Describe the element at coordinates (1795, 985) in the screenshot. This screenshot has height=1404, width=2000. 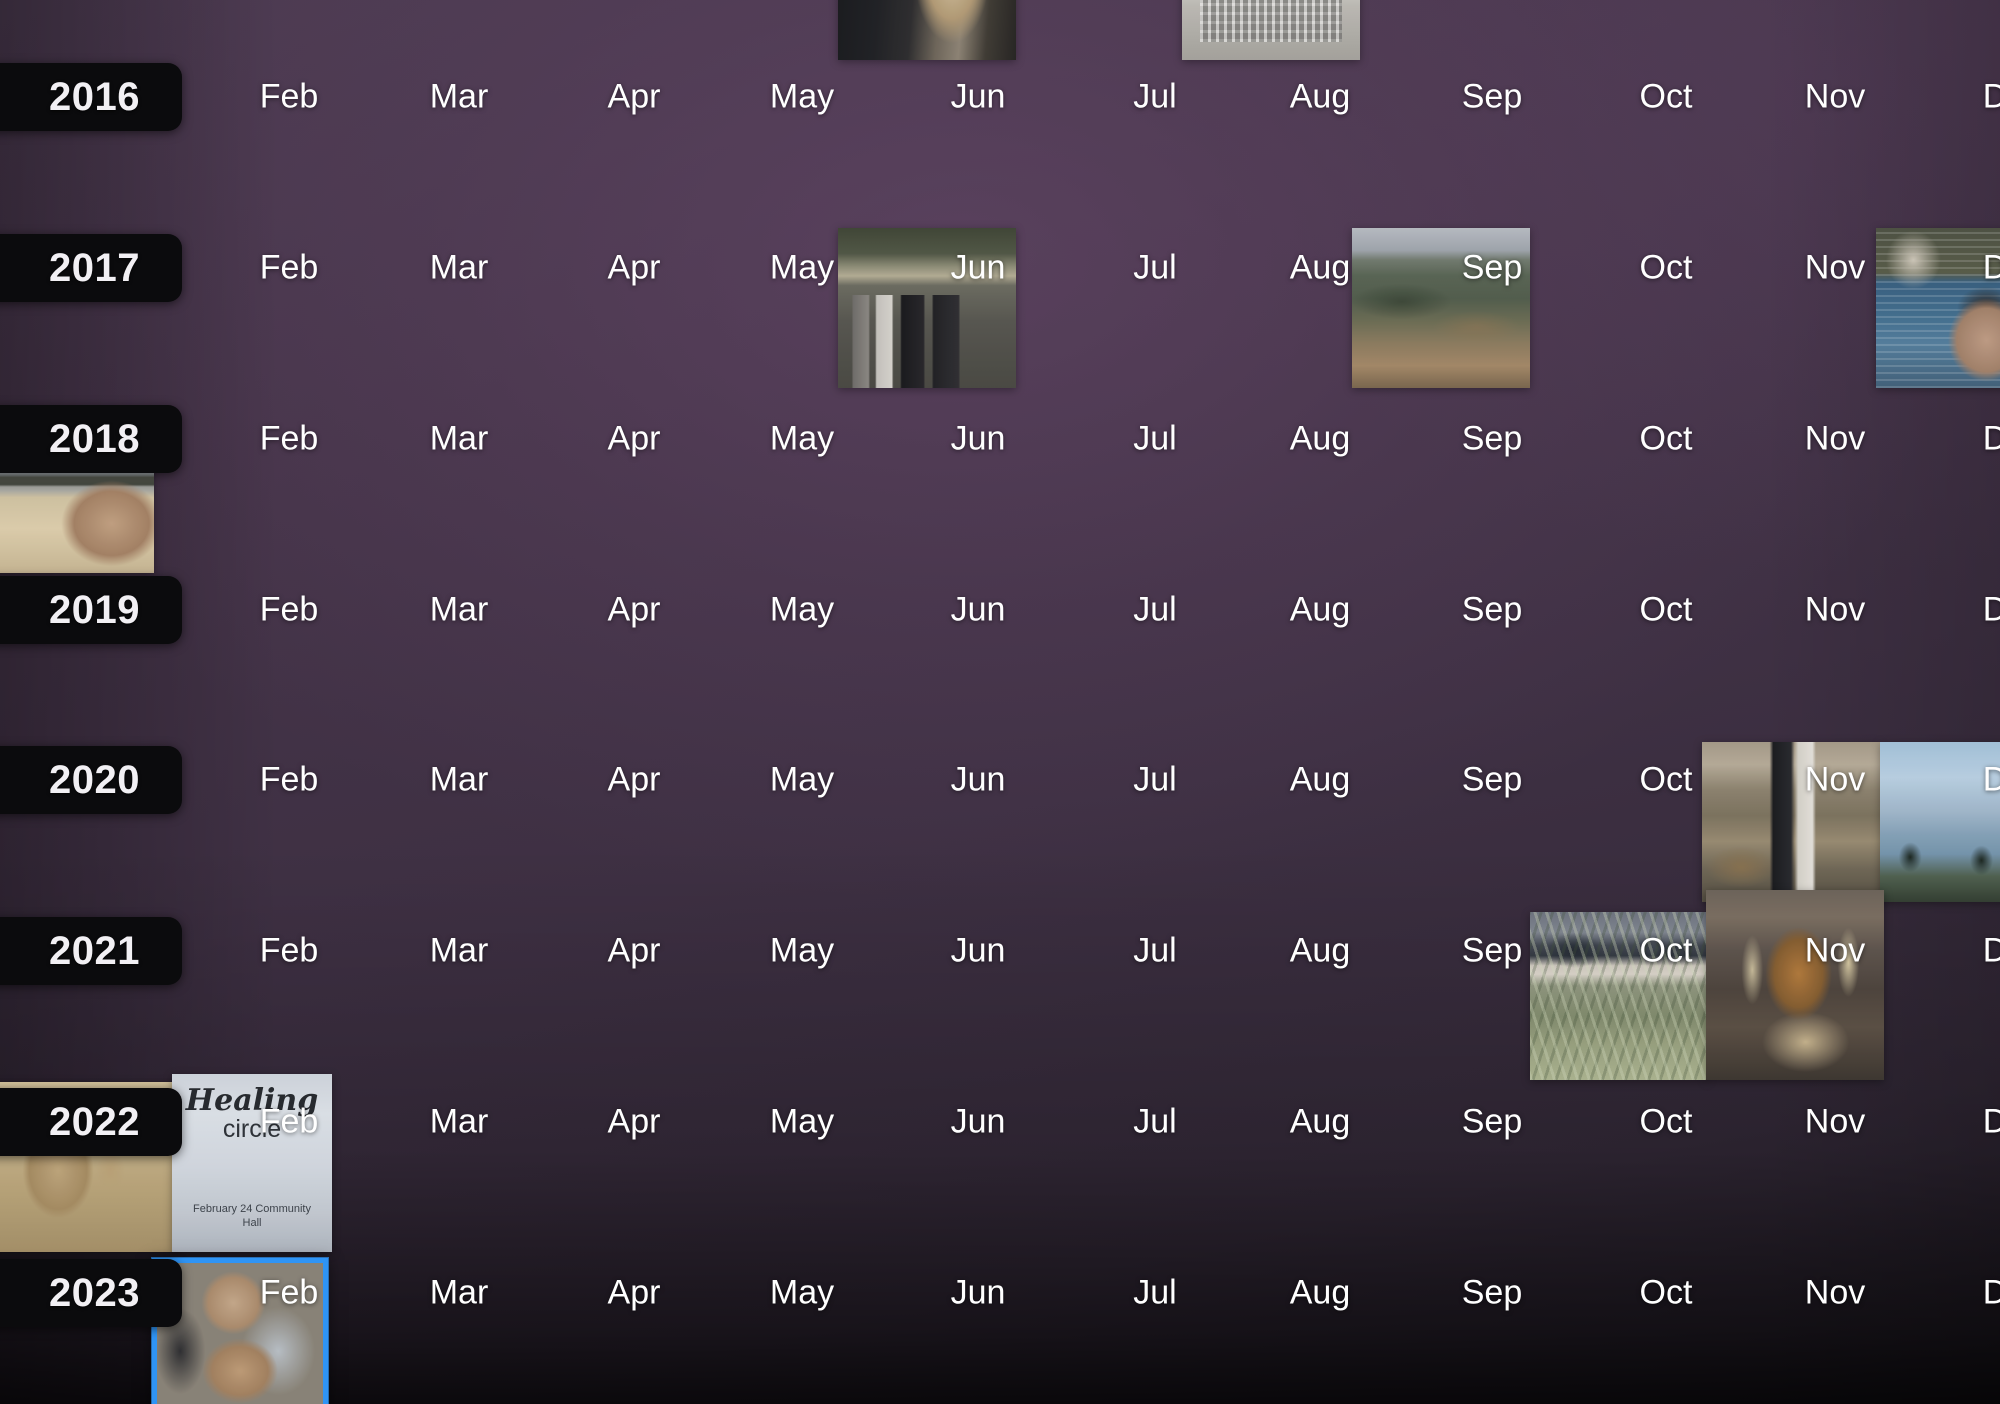
I see `photo-decorated-altar-ofrenda` at that location.